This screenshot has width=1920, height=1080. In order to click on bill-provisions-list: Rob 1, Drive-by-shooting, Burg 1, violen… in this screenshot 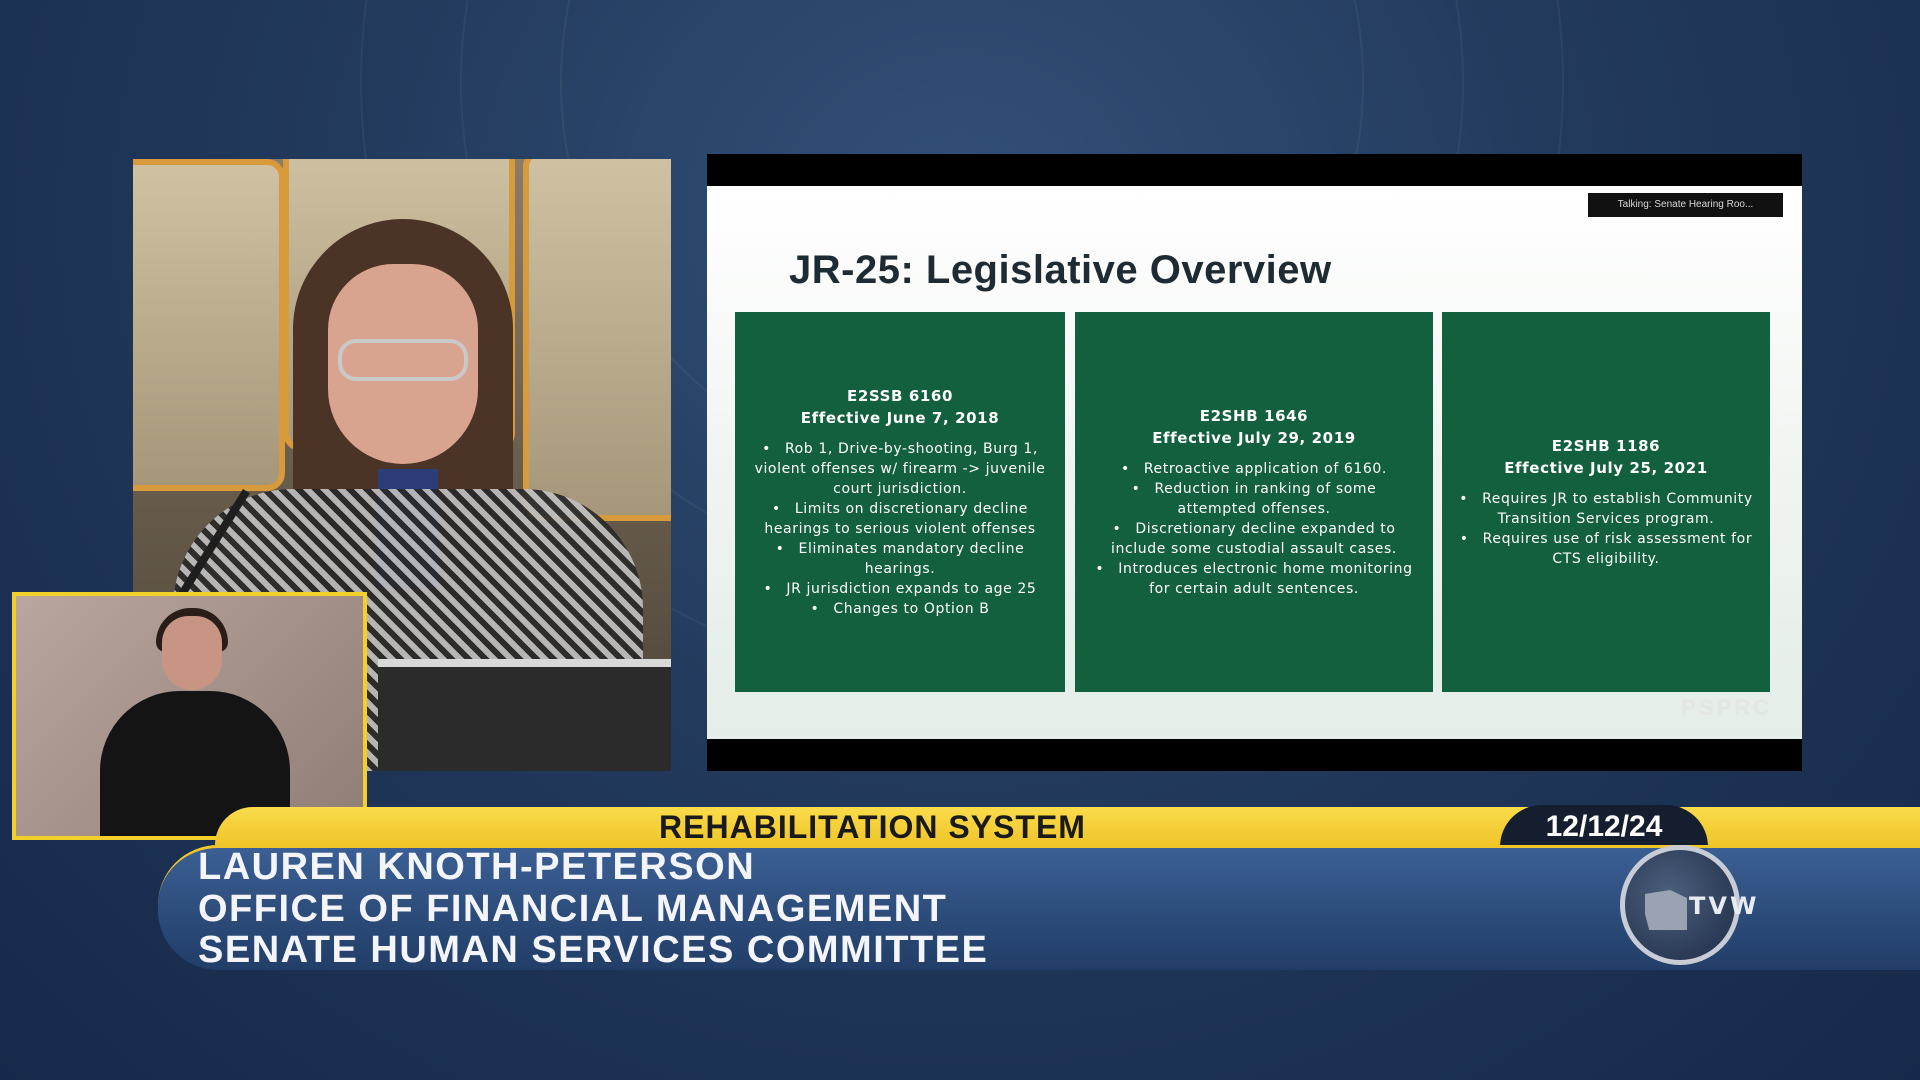, I will do `click(900, 529)`.